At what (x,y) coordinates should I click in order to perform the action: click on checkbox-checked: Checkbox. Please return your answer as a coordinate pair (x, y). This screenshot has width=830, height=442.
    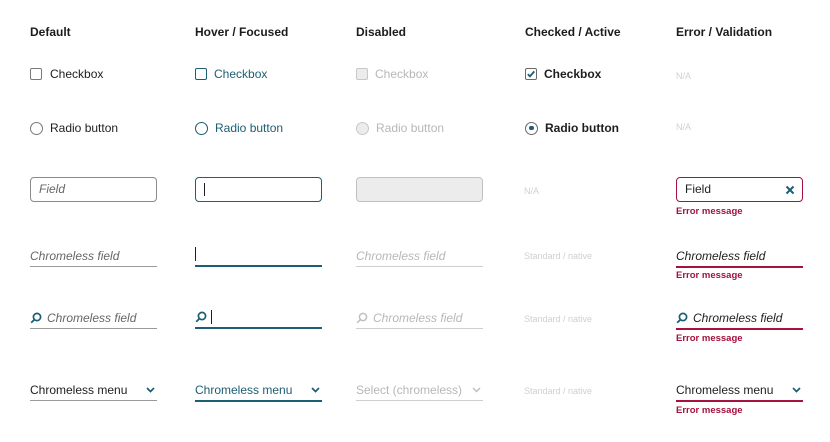
    Looking at the image, I should click on (563, 74).